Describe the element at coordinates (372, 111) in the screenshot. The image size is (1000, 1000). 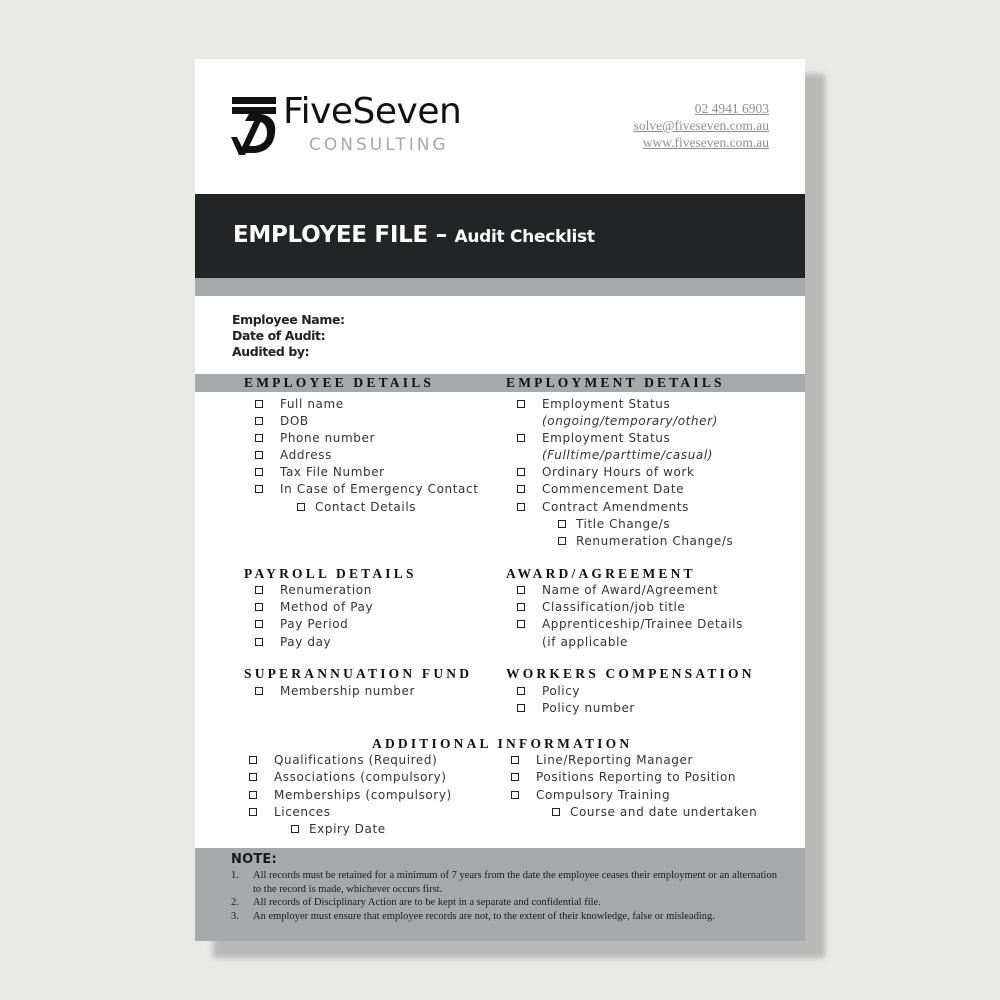
I see `brand-name: FiveSeven` at that location.